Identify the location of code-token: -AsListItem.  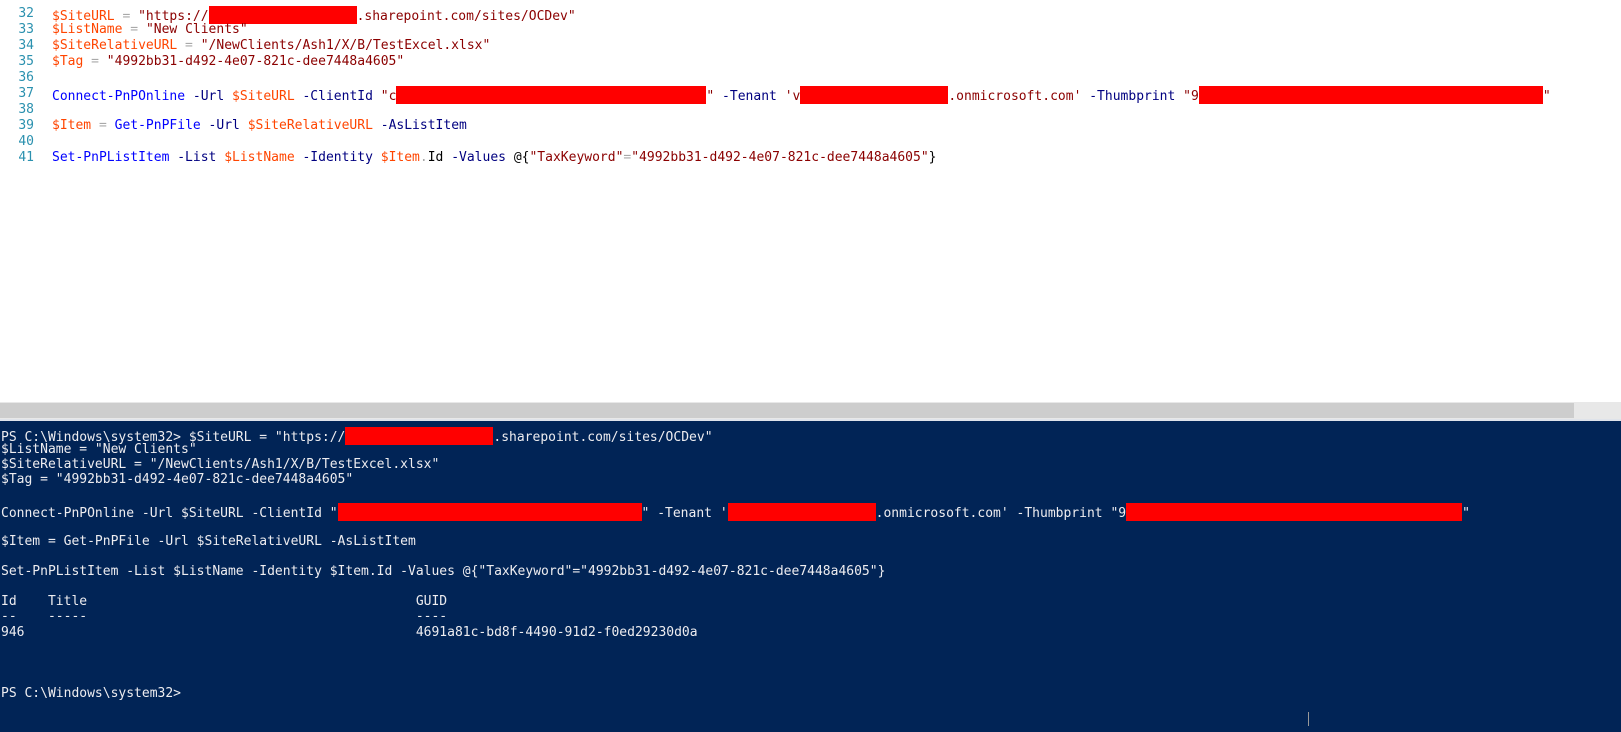
(419, 125).